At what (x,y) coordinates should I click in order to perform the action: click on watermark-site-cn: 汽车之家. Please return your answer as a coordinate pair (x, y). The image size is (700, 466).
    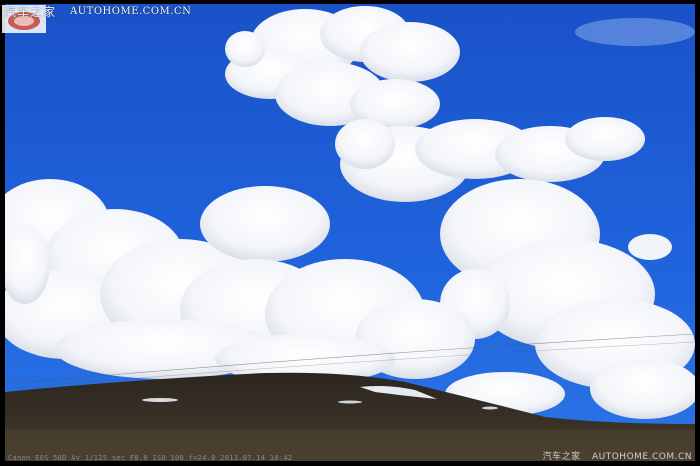
    Looking at the image, I should click on (30, 11).